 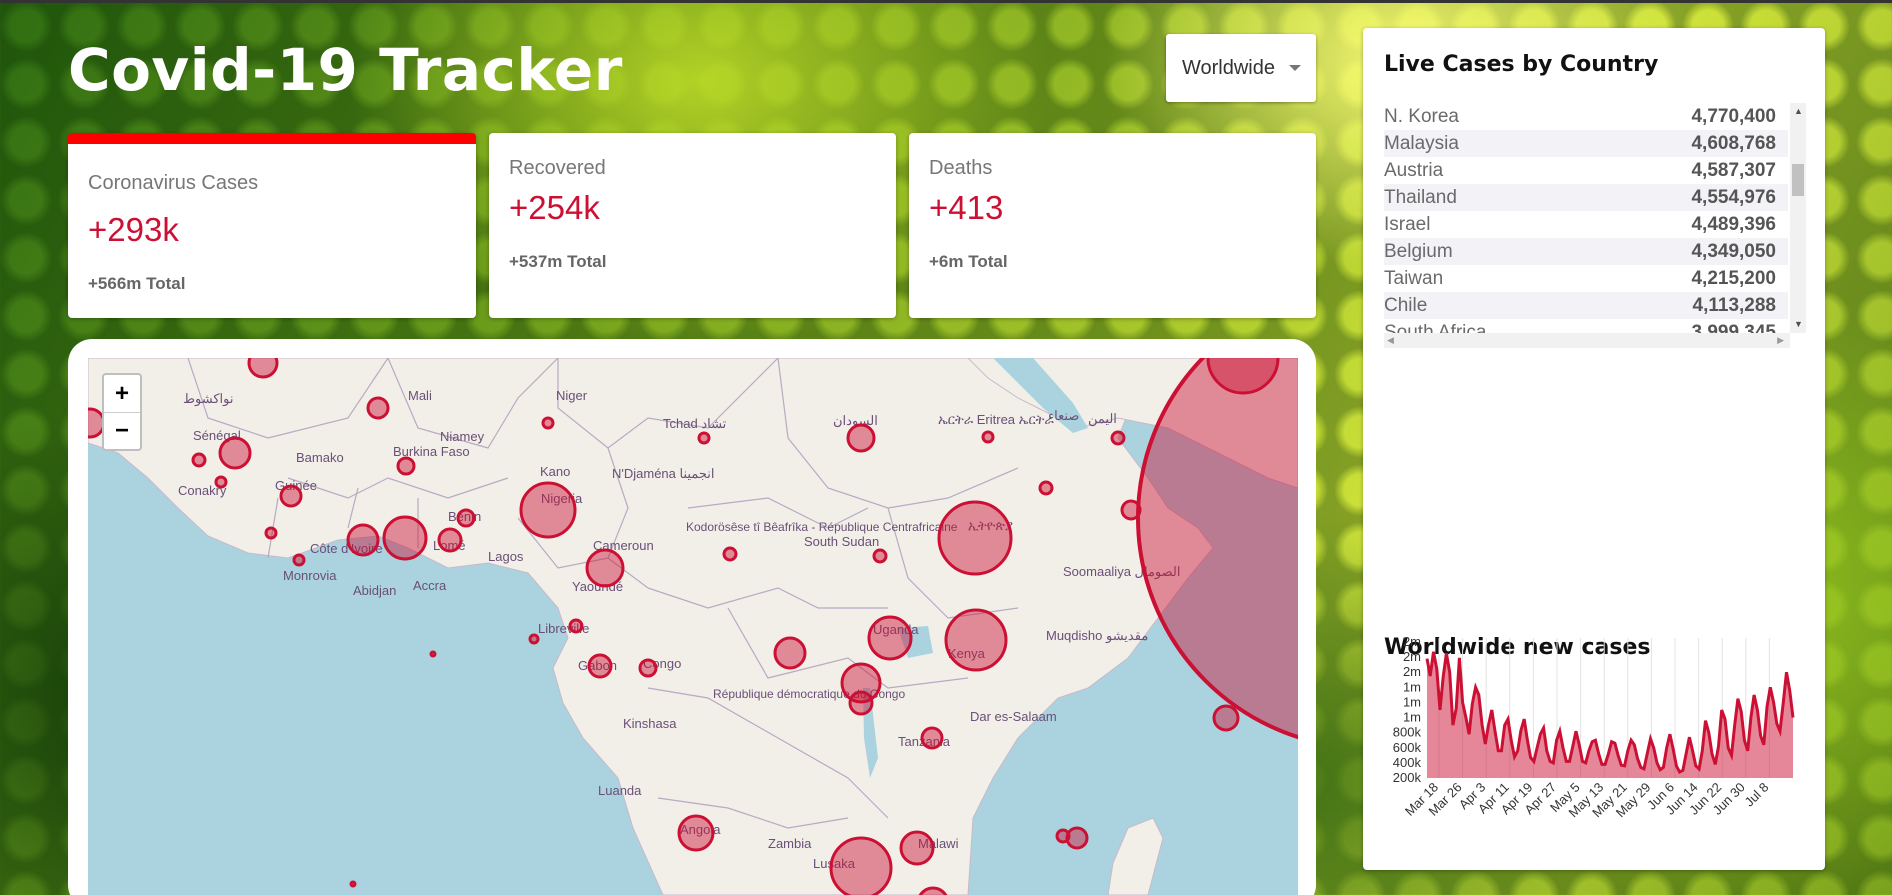 I want to click on live-cases-title: Live Cases by Country, so click(x=1521, y=64).